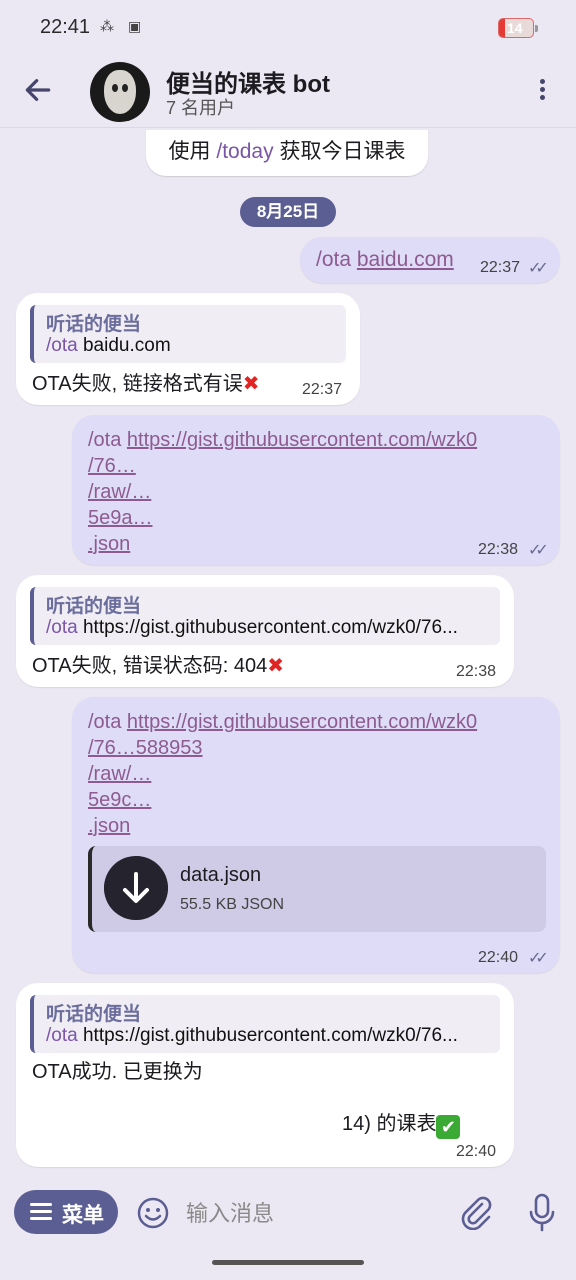 The height and width of the screenshot is (1280, 576). Describe the element at coordinates (221, 875) in the screenshot. I see `file-name: data.json` at that location.